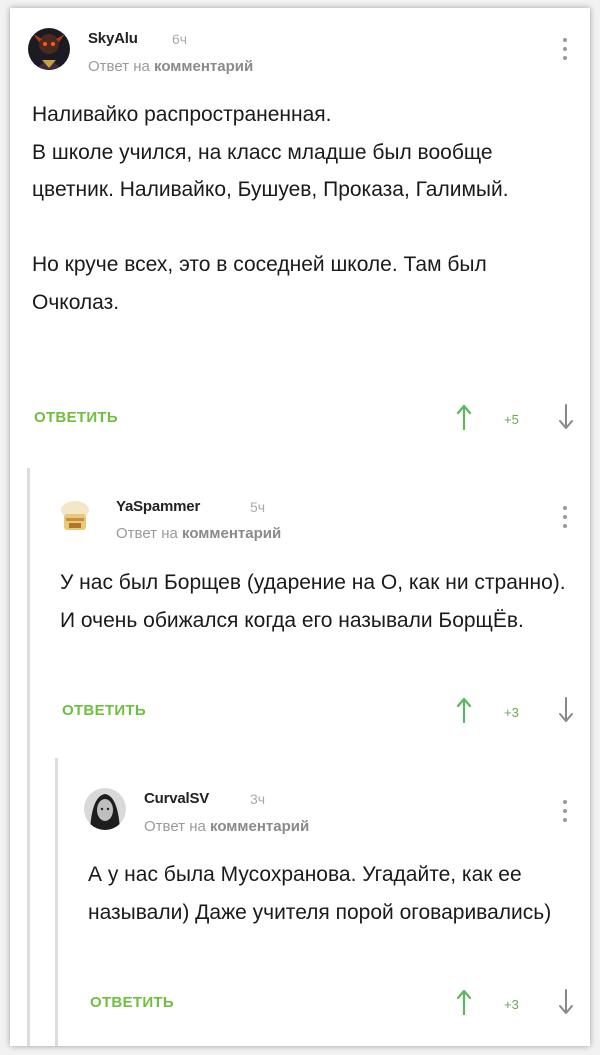 The image size is (600, 1055). Describe the element at coordinates (113, 38) in the screenshot. I see `username: SkyAlu` at that location.